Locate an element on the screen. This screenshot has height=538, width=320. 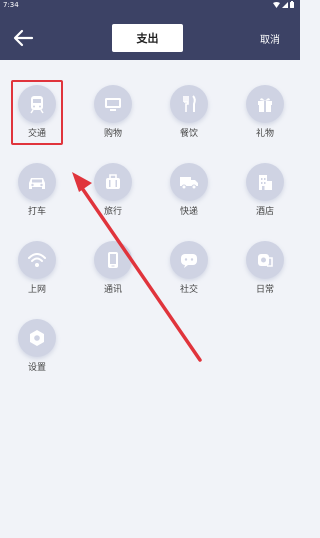
phone-icon is located at coordinates (113, 260).